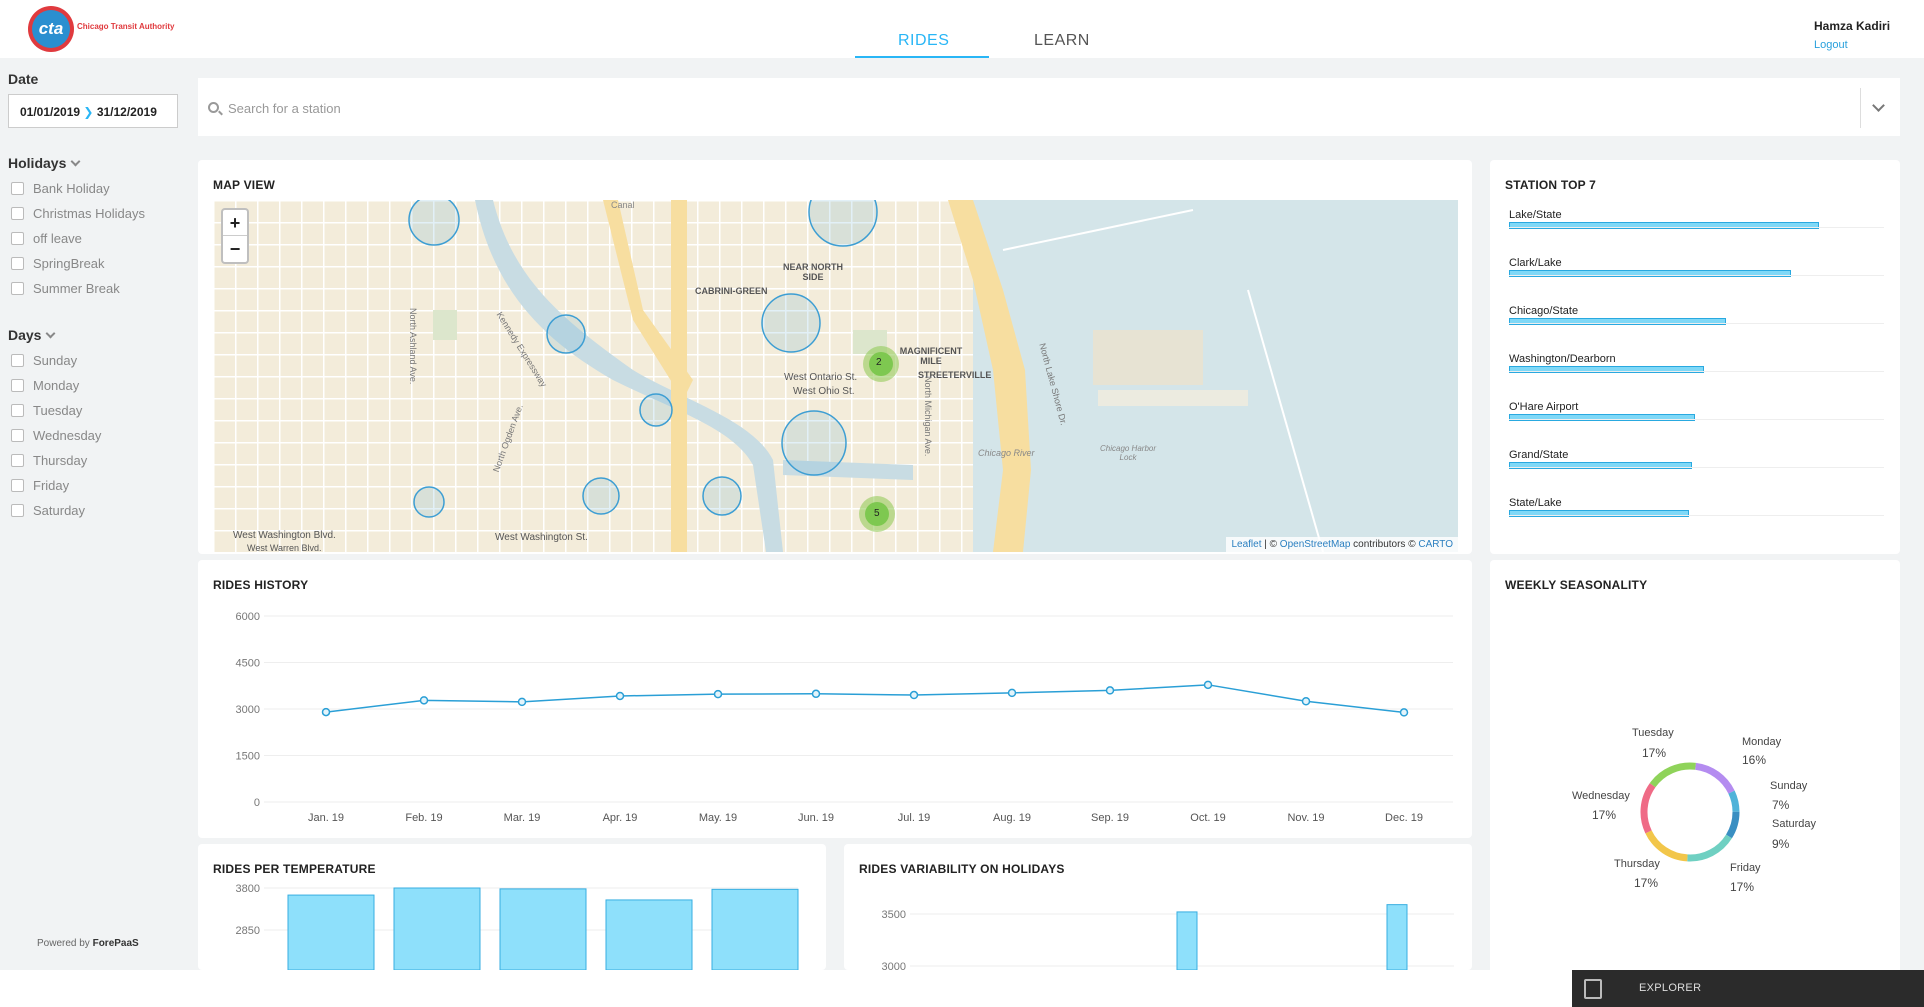 The image size is (1924, 1007). Describe the element at coordinates (894, 915) in the screenshot. I see `y-tick-label: 3500` at that location.